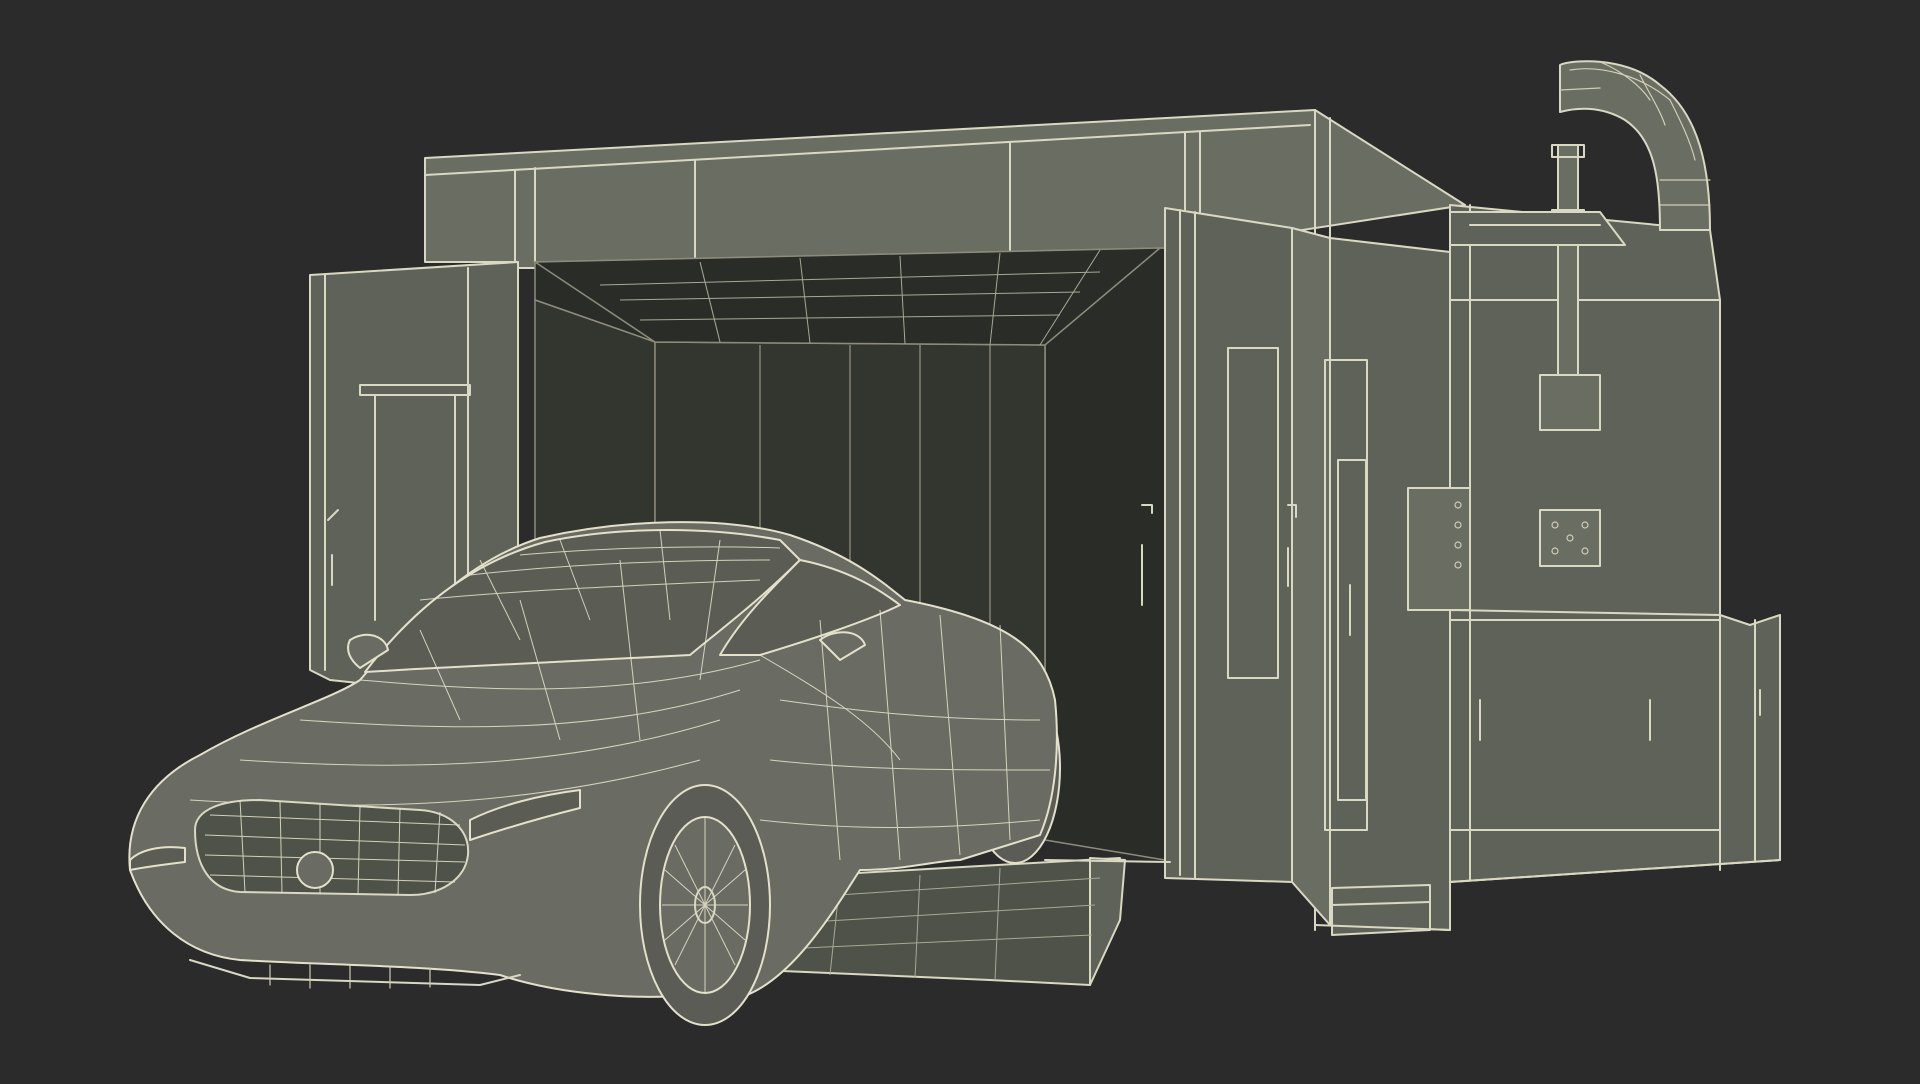 The height and width of the screenshot is (1084, 1920). Describe the element at coordinates (1594, 471) in the screenshot. I see `booth-exhaust-unit` at that location.